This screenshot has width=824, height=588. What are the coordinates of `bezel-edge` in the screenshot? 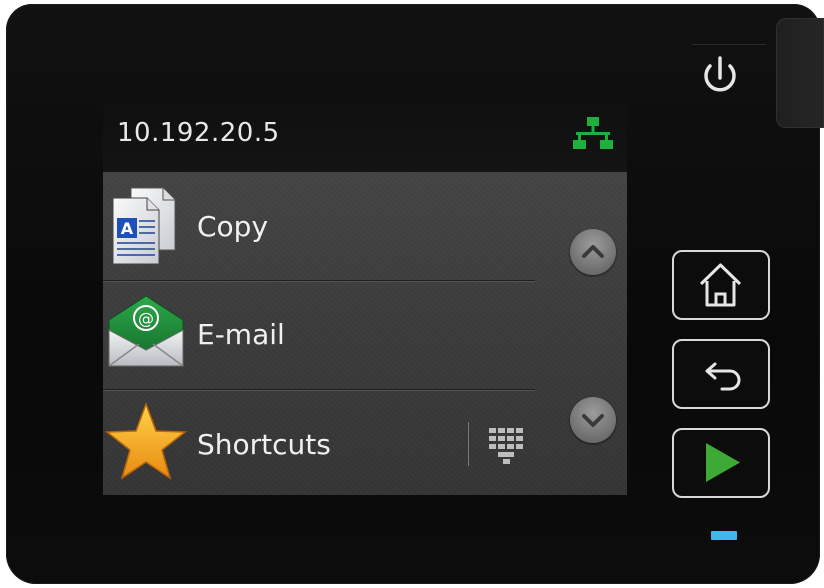 It's located at (729, 44).